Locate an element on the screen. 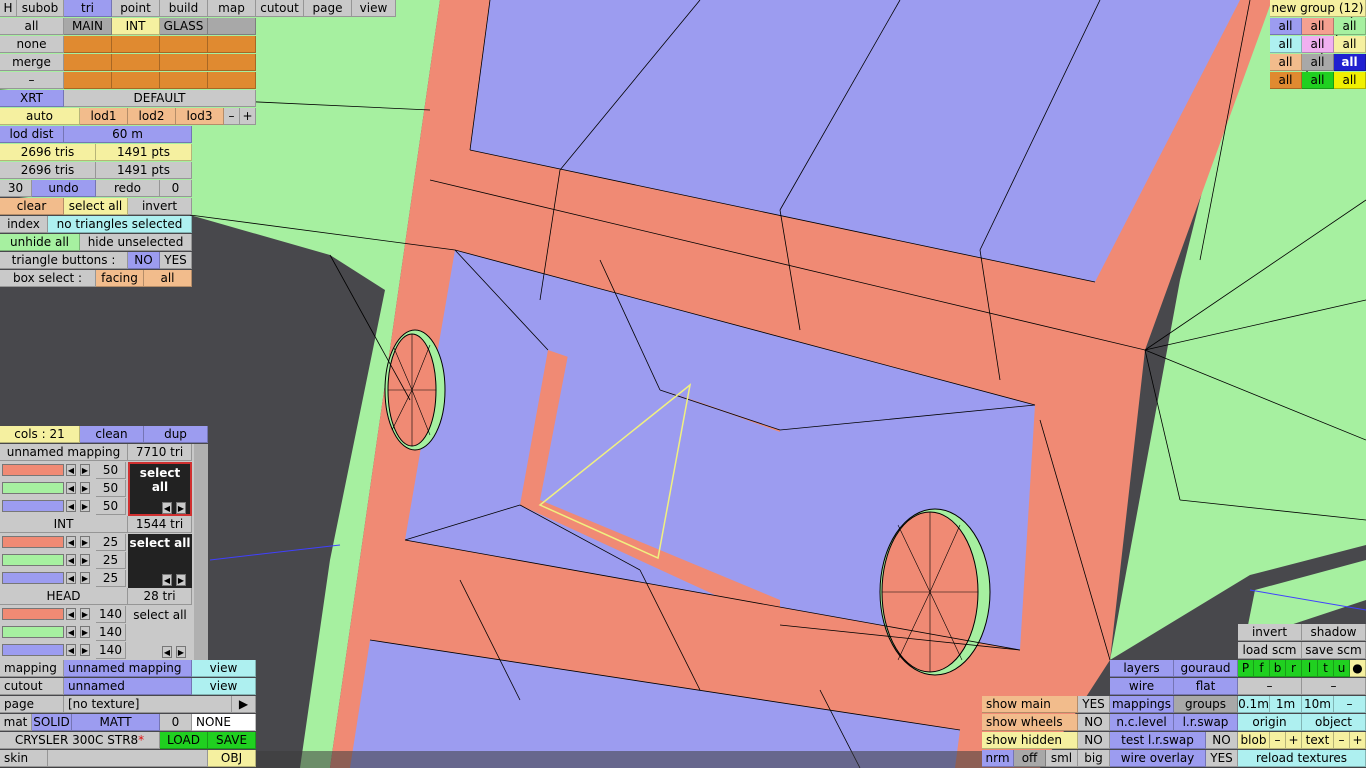  mappings-button: mappings is located at coordinates (1142, 704).